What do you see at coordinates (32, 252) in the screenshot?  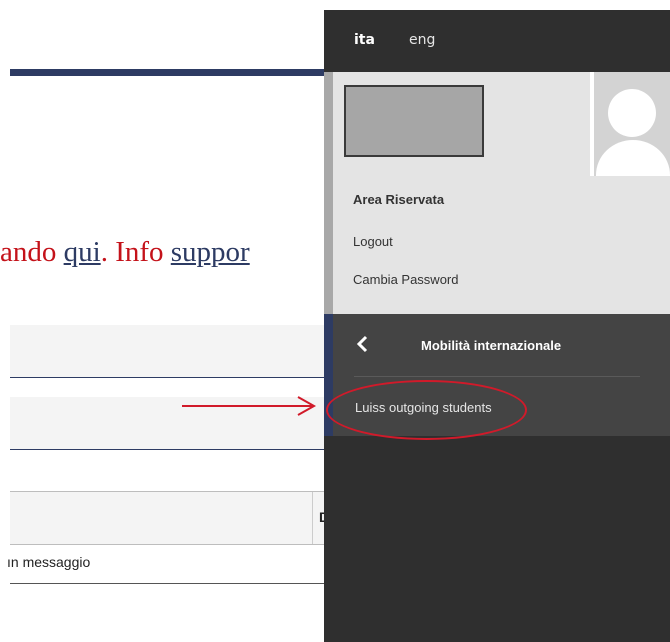 I see `notice-prefix: ando` at bounding box center [32, 252].